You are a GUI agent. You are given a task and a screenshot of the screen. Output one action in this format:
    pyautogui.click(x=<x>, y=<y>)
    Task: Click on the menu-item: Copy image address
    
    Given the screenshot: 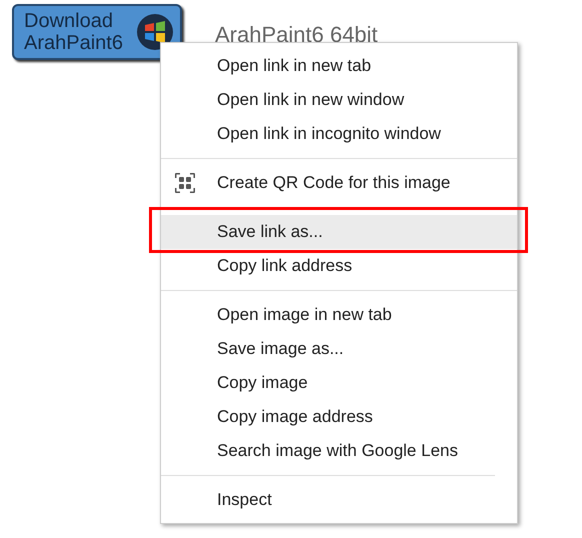 What is the action you would take?
    pyautogui.click(x=339, y=417)
    